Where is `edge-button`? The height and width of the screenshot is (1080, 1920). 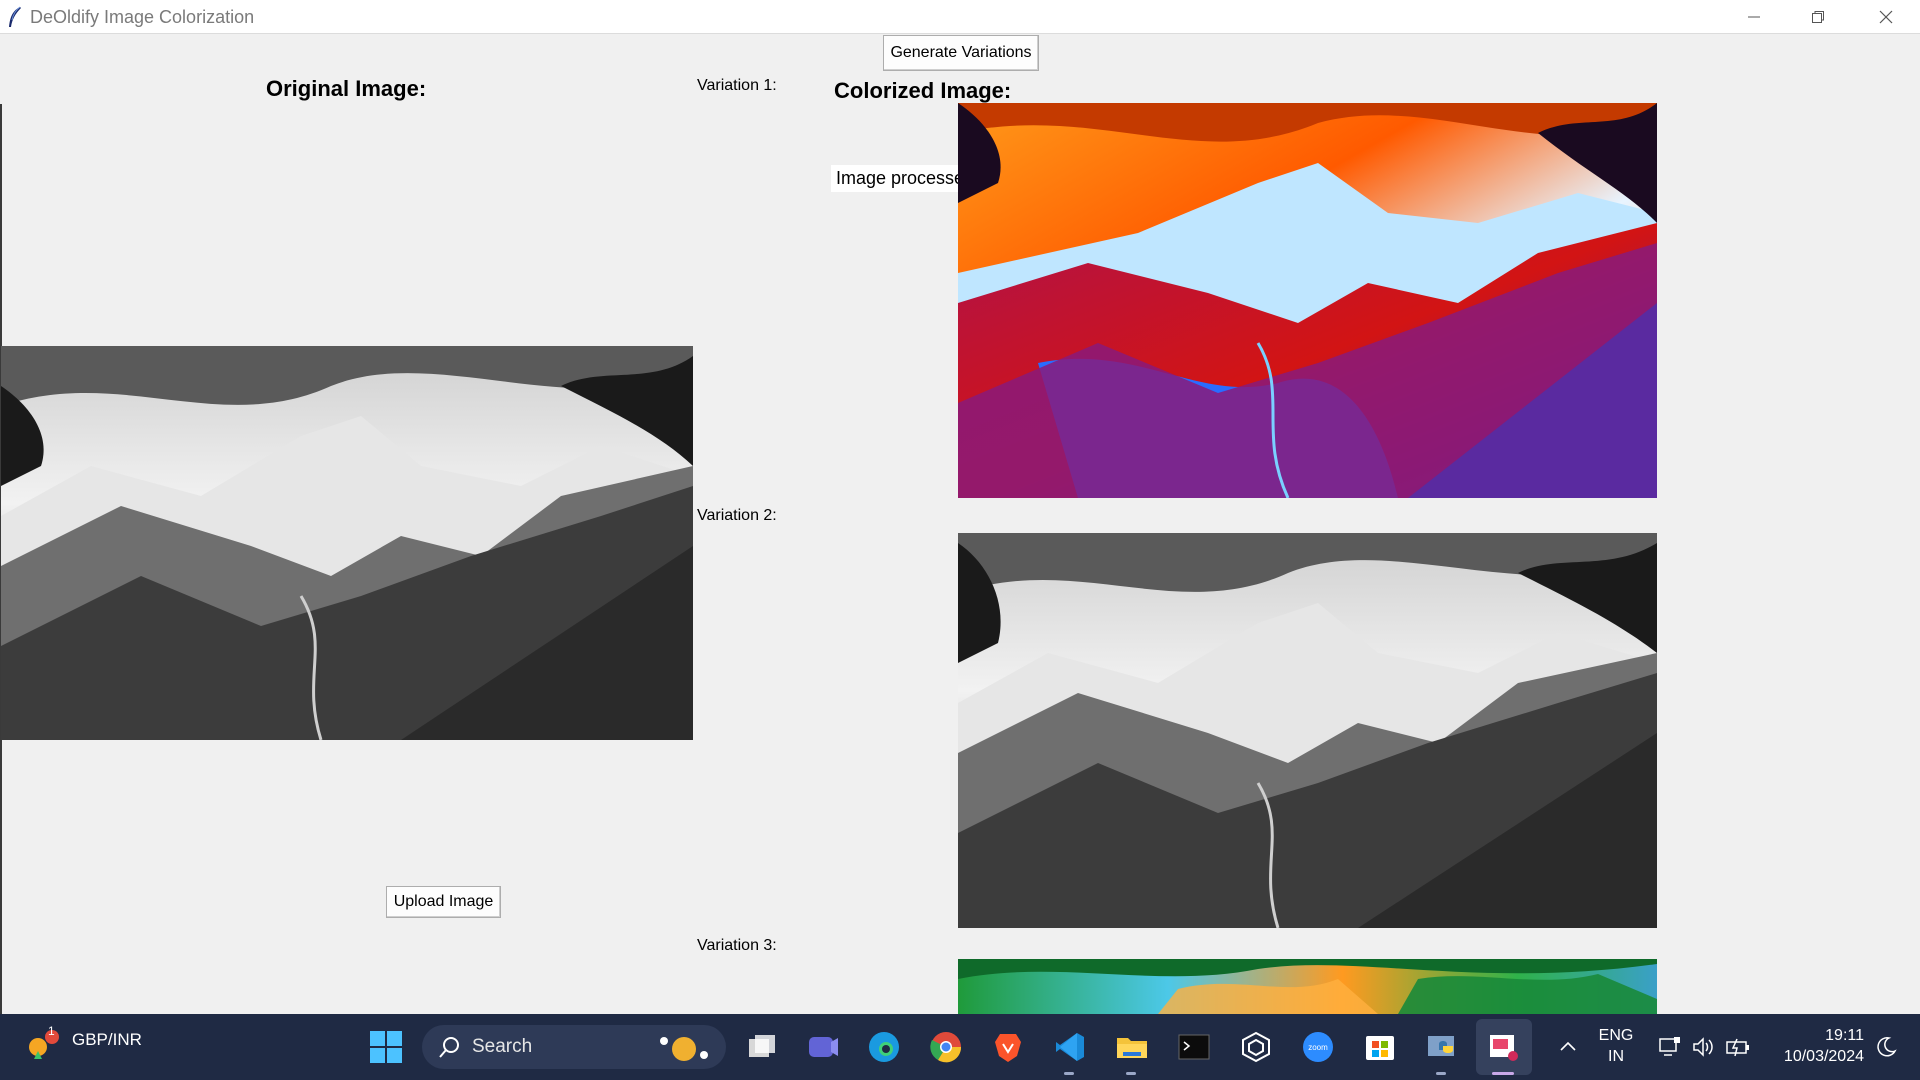
edge-button is located at coordinates (884, 1047).